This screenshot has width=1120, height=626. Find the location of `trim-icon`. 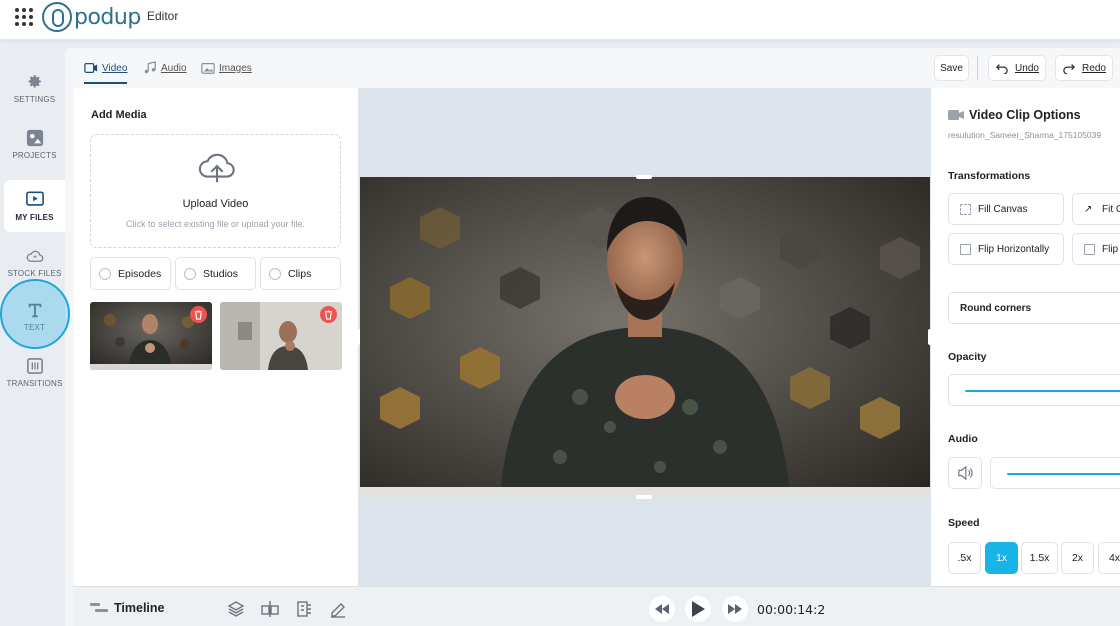

trim-icon is located at coordinates (304, 609).